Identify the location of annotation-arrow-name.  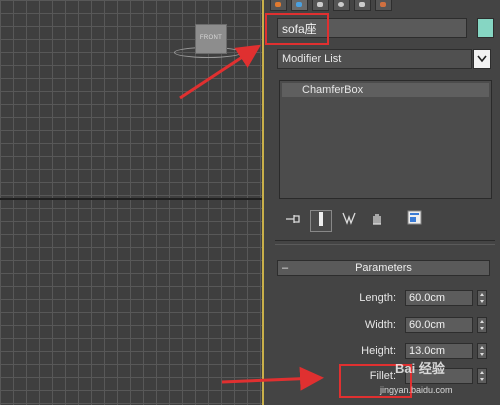
(220, 72).